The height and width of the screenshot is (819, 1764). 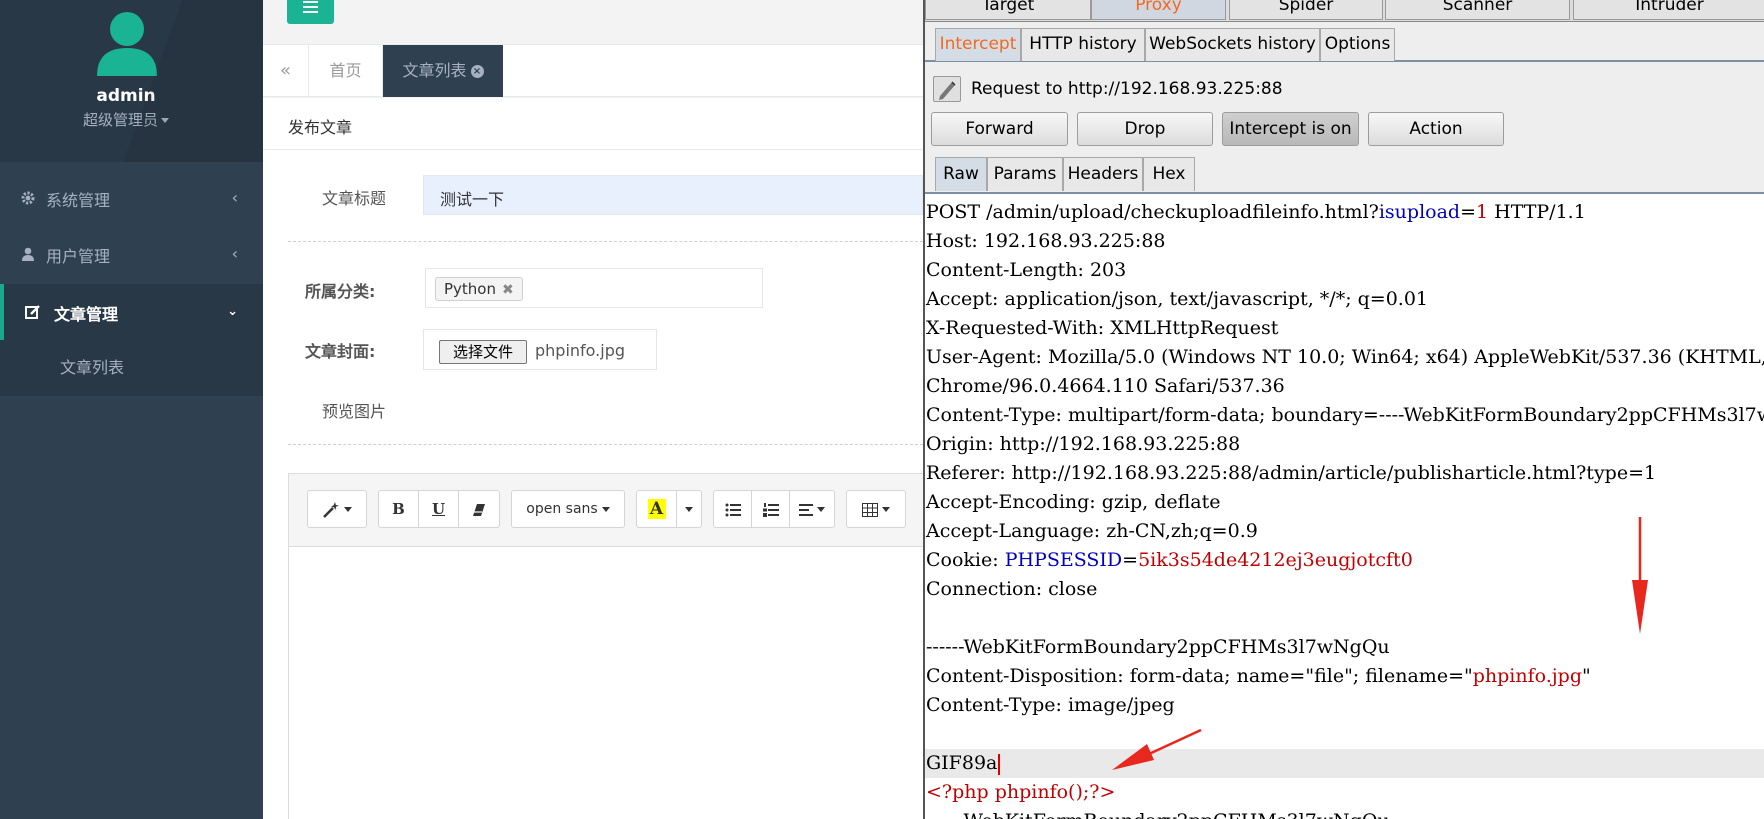 What do you see at coordinates (131, 81) in the screenshot?
I see `profile-block: admin 超级管理员` at bounding box center [131, 81].